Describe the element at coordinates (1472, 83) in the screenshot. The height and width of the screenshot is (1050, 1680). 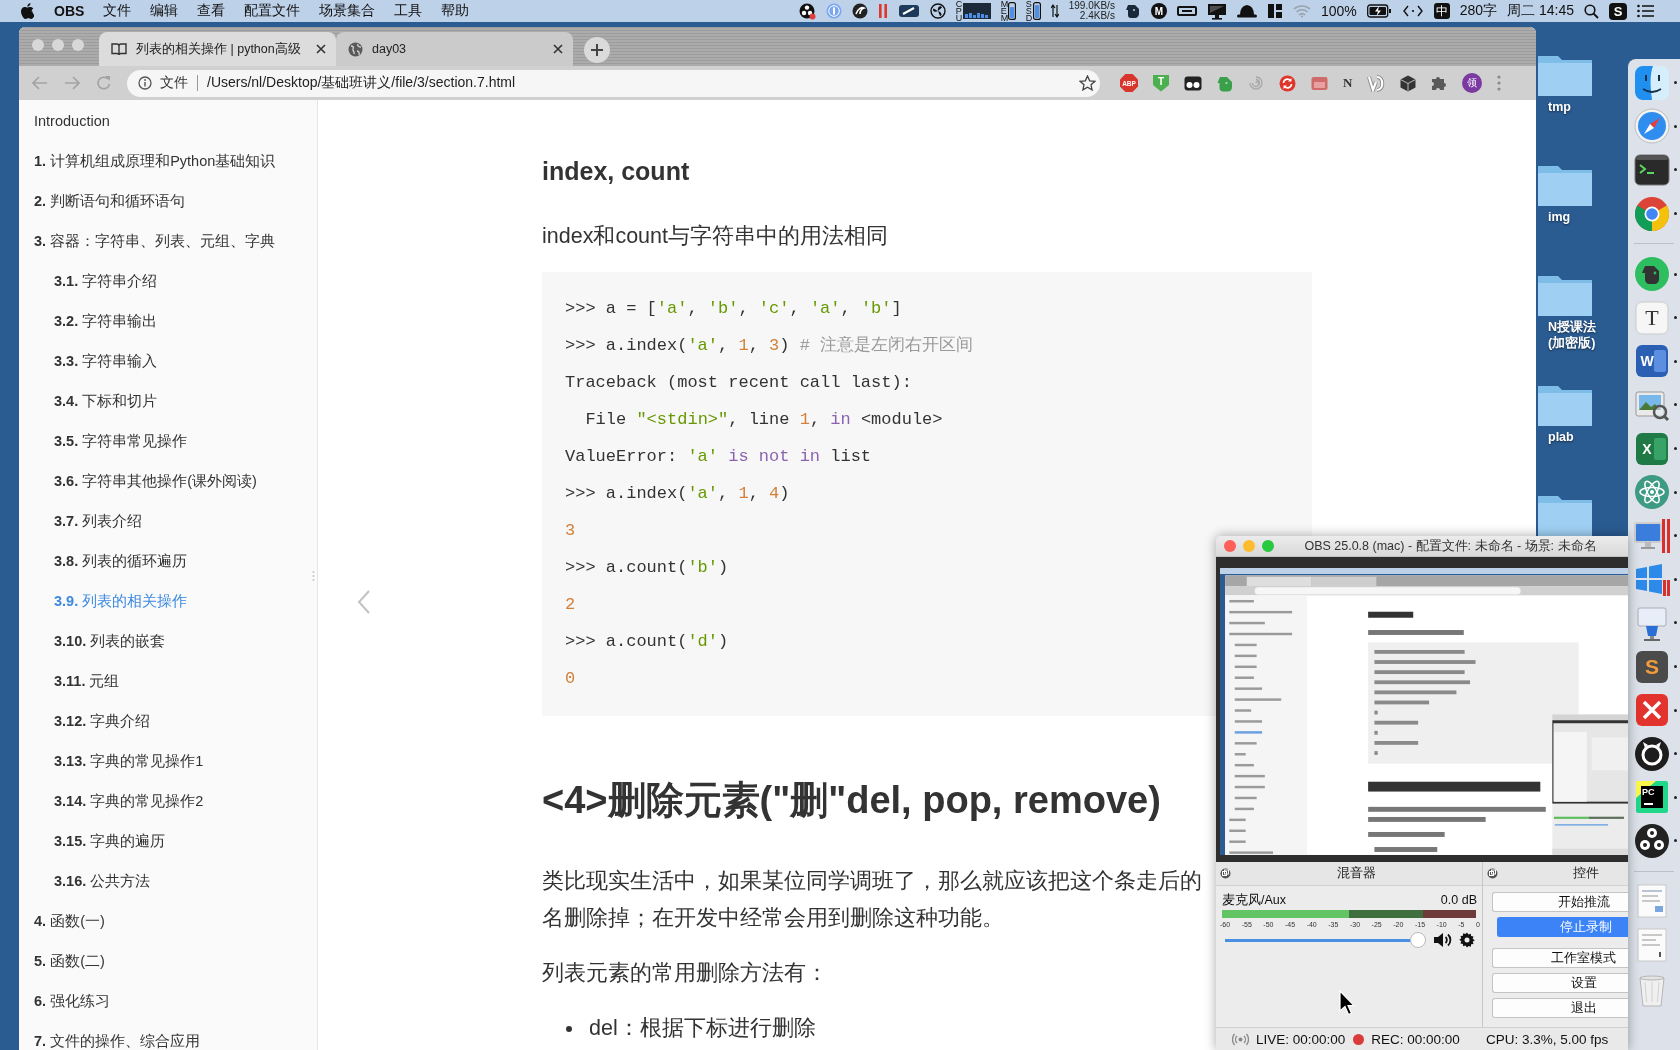
I see `profile-avatar: 领` at that location.